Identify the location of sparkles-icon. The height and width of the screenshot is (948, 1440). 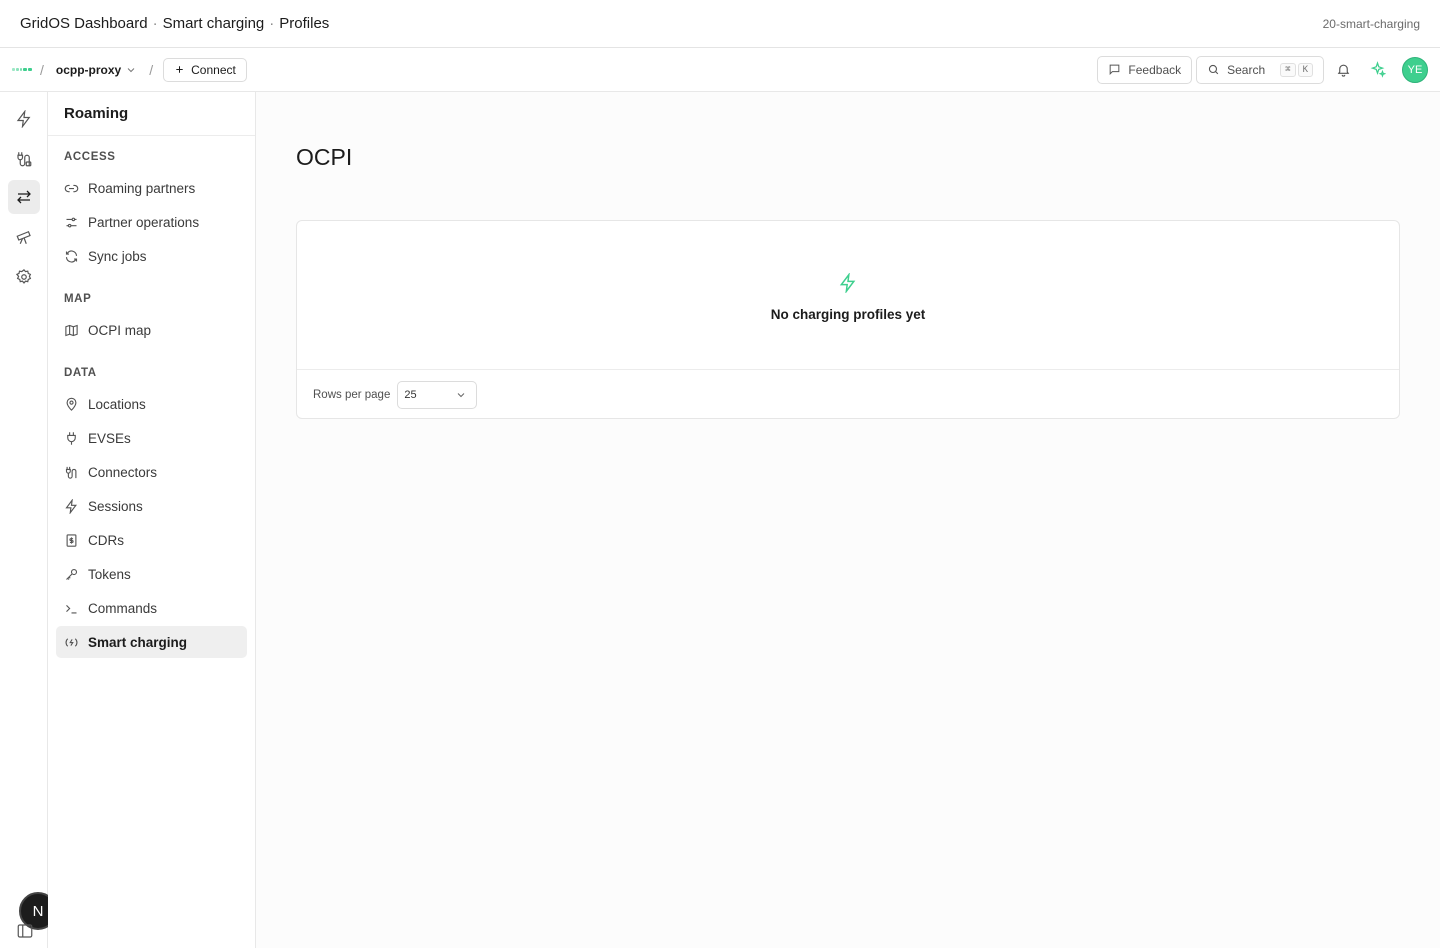
(1378, 69).